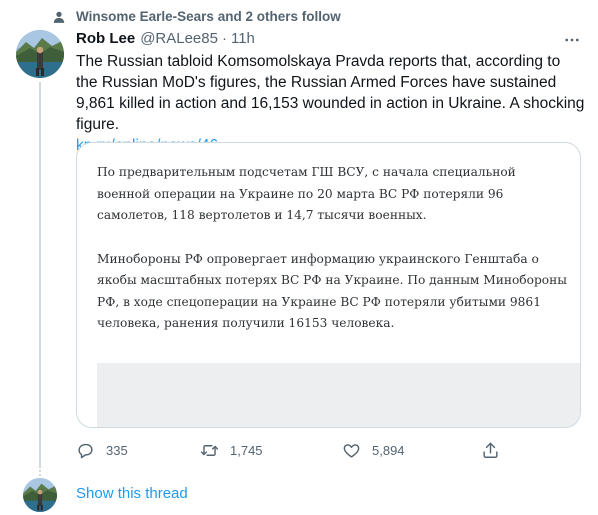 Image resolution: width=598 pixels, height=515 pixels. What do you see at coordinates (208, 16) in the screenshot?
I see `social-context-label: Winsome Earle-Sears and 2 others follow` at bounding box center [208, 16].